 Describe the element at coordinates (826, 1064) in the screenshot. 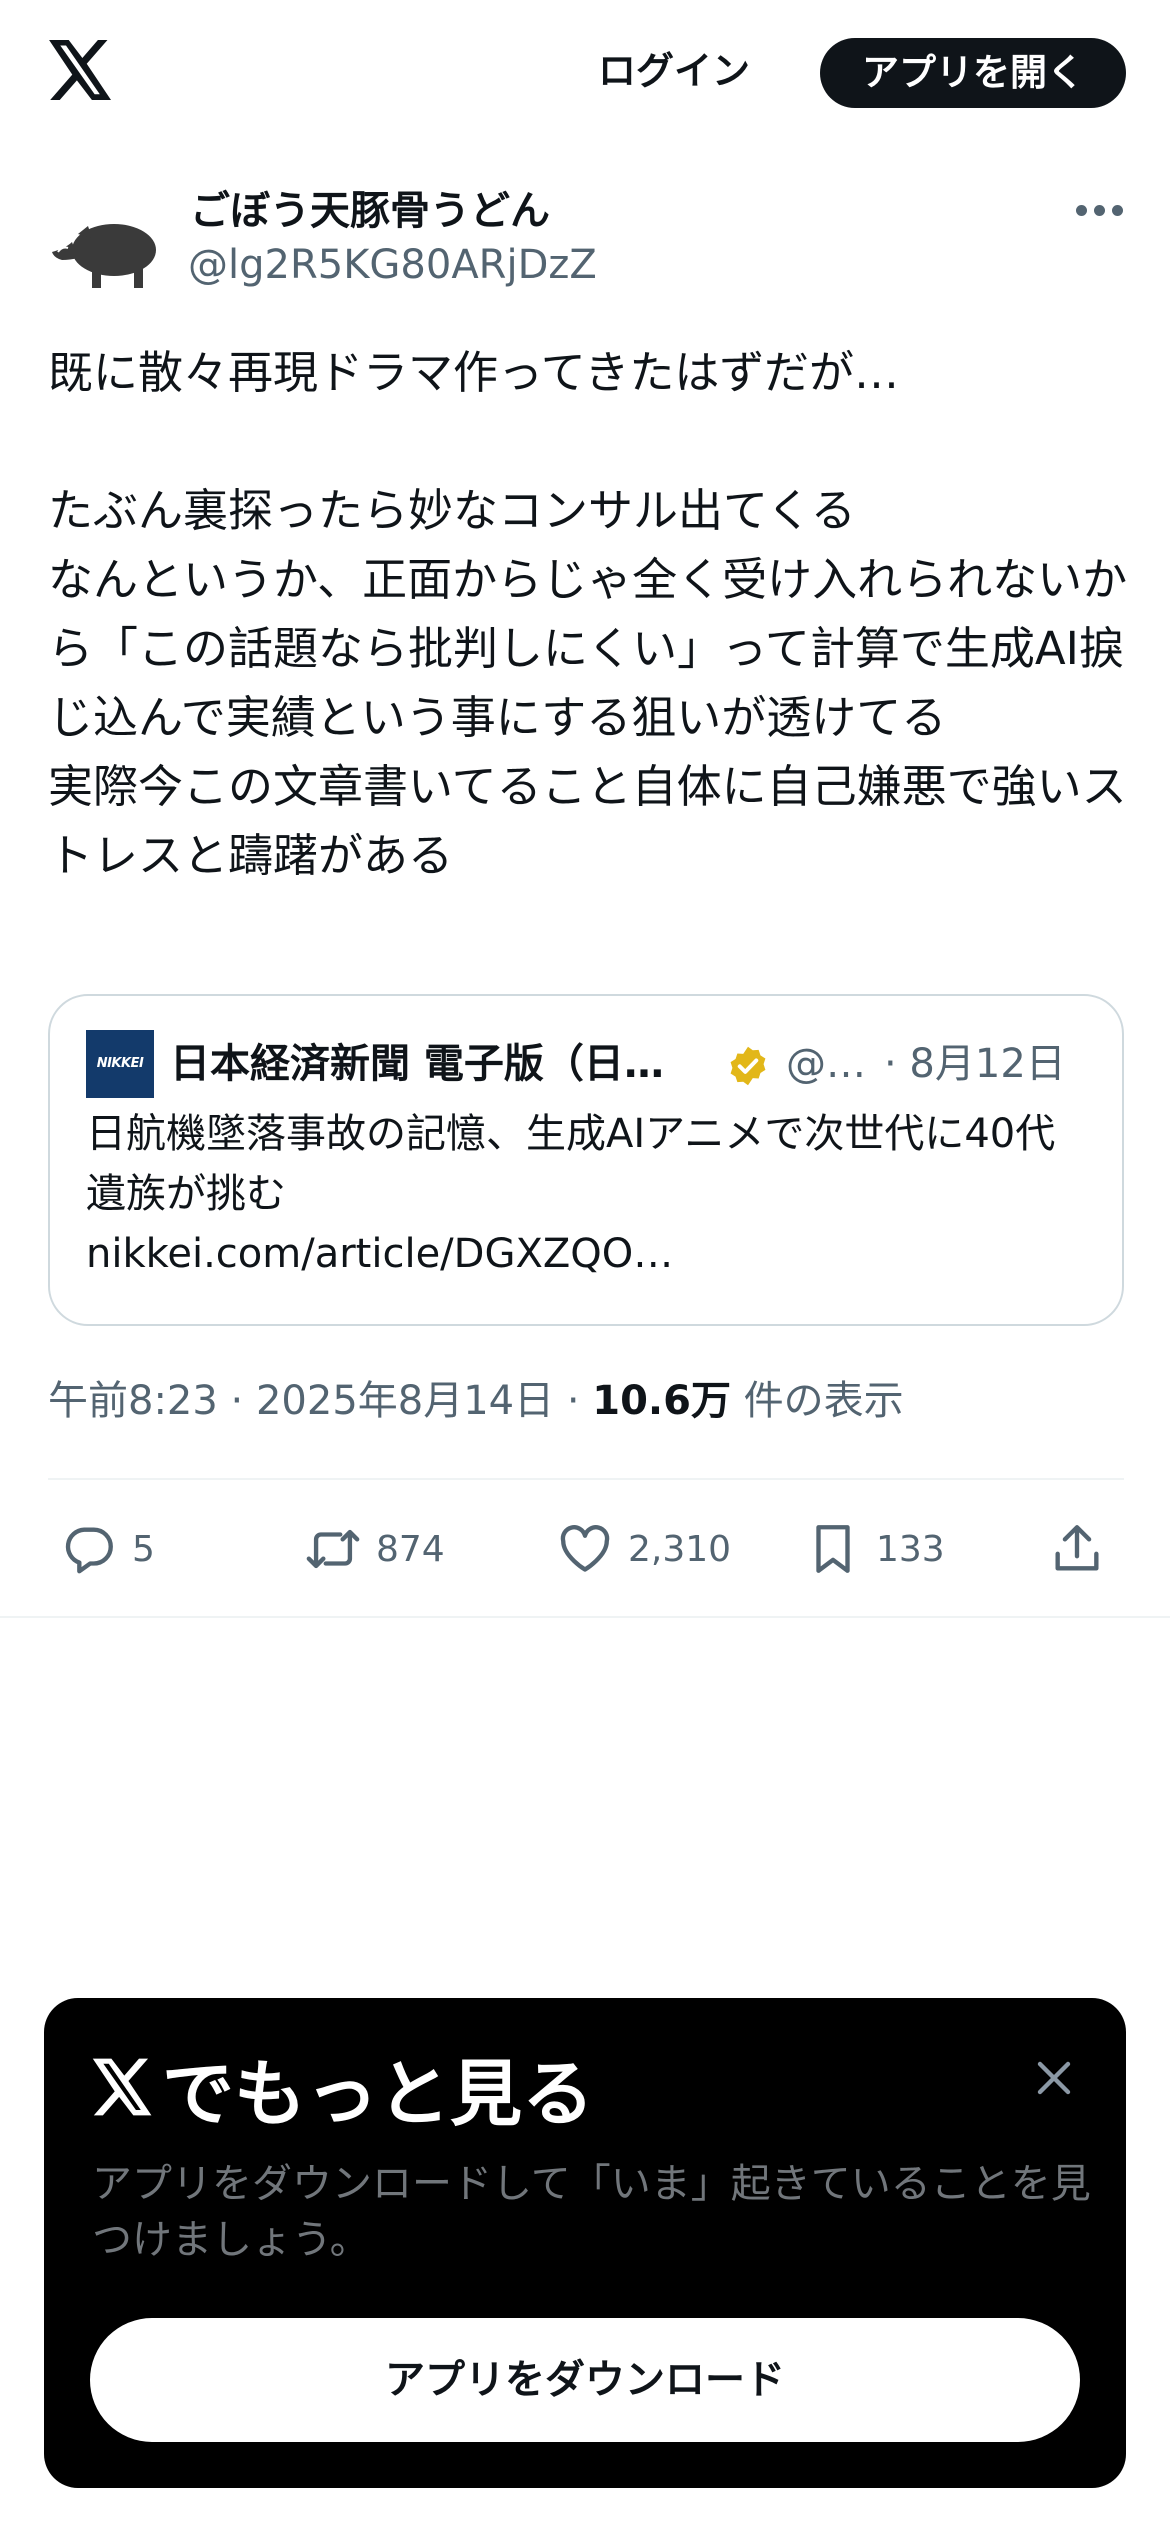

I see `quote-author-handle: @nikkei` at that location.